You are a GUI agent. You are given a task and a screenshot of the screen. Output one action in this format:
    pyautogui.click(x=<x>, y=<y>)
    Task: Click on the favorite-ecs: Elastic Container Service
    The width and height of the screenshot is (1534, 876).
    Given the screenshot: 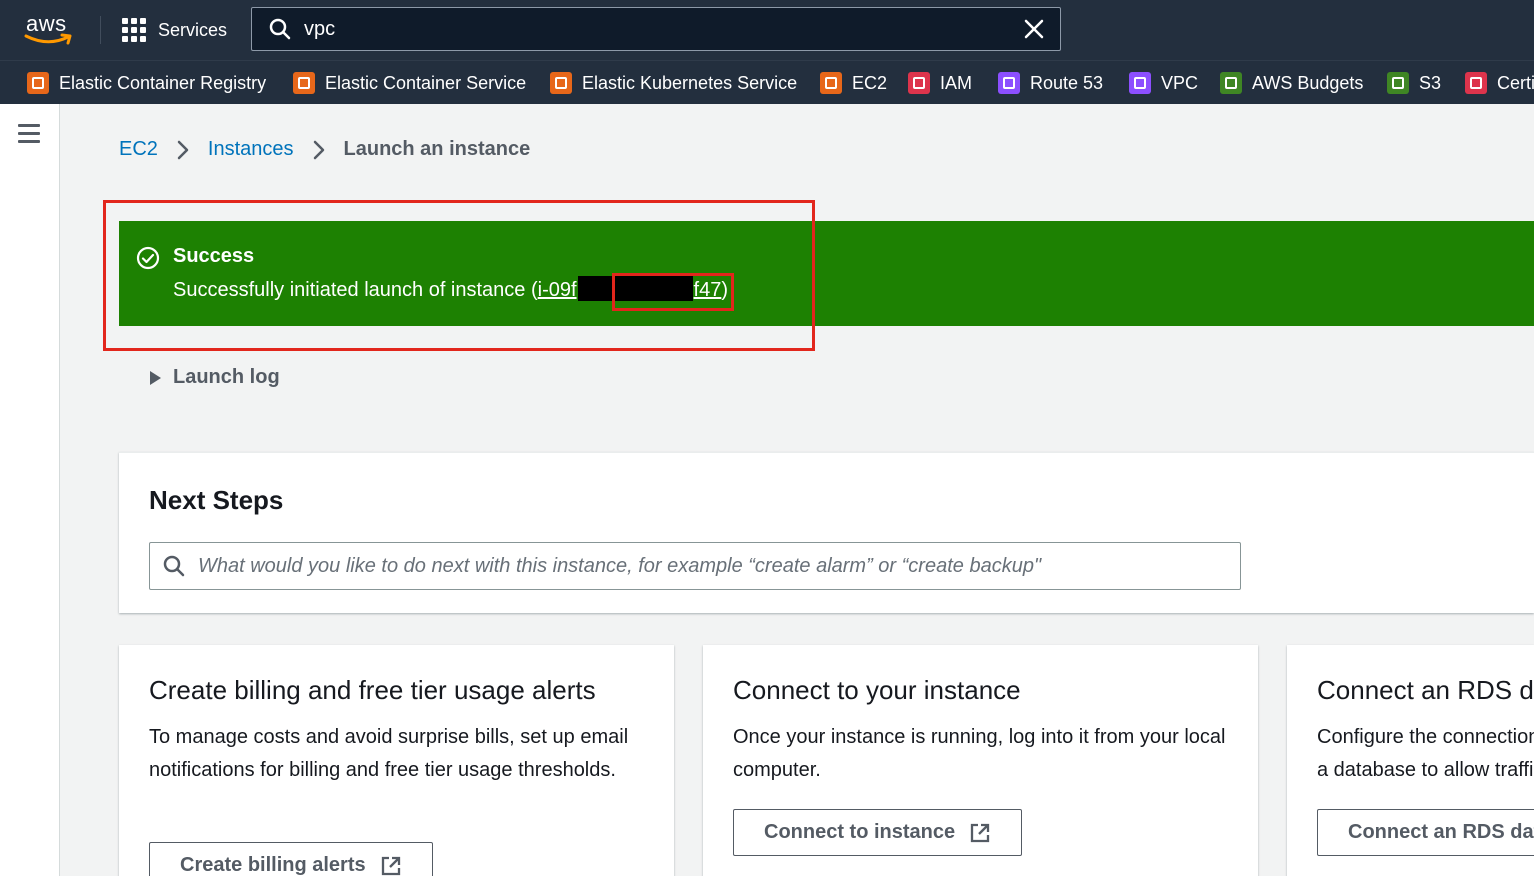 What is the action you would take?
    pyautogui.click(x=409, y=83)
    